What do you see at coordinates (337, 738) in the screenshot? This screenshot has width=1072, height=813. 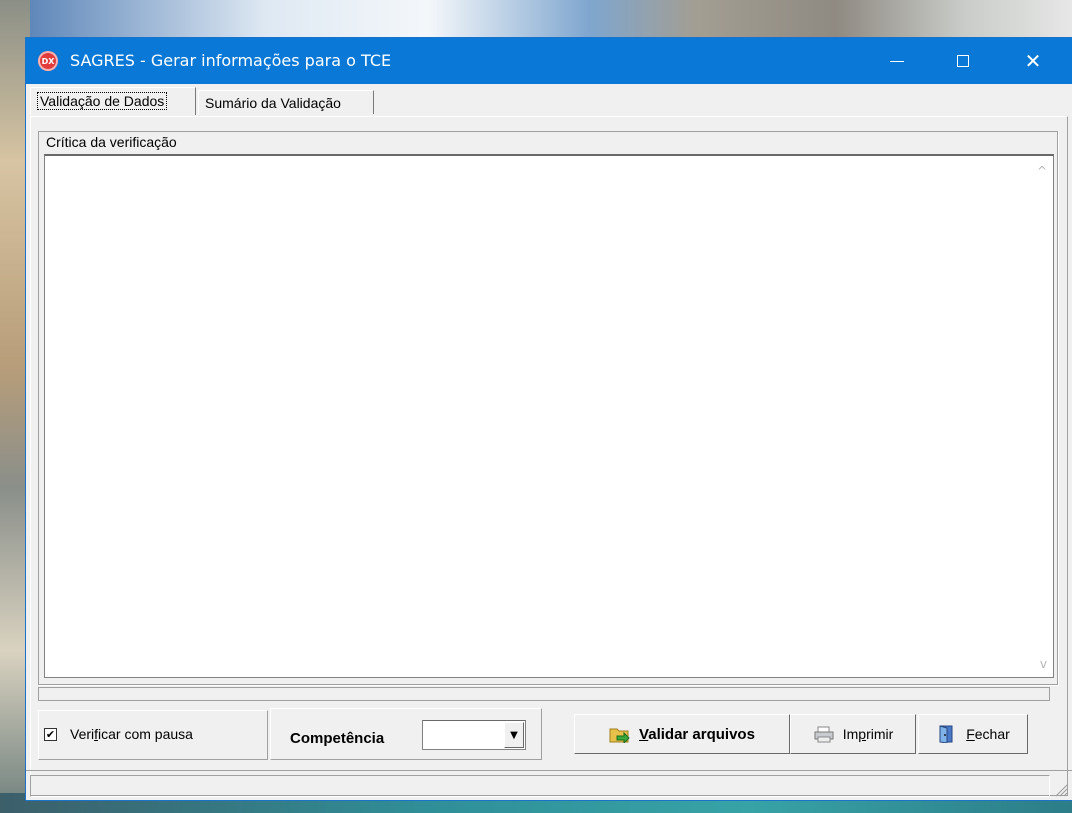 I see `competencia-label: Competência` at bounding box center [337, 738].